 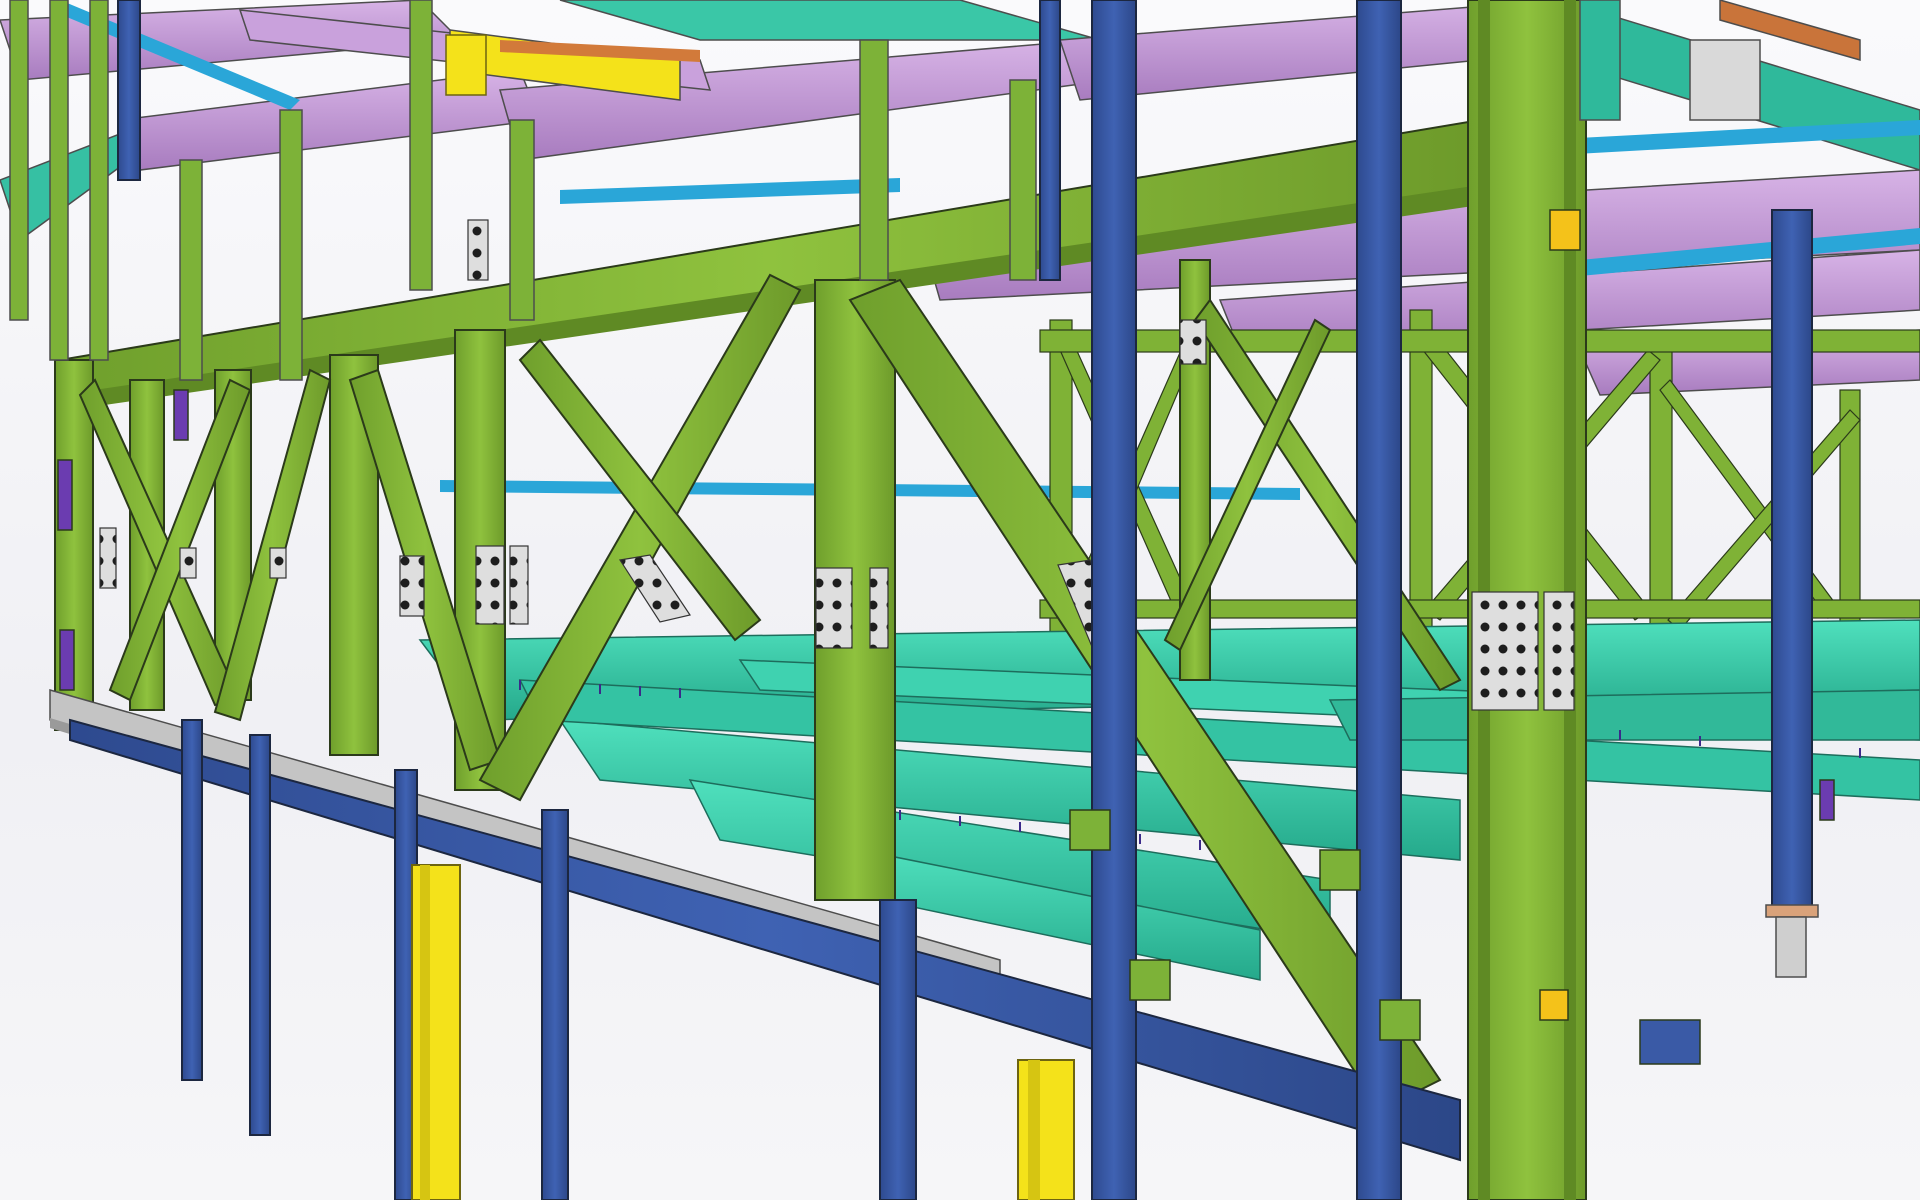 I want to click on connection-plate, so click(x=1725, y=80).